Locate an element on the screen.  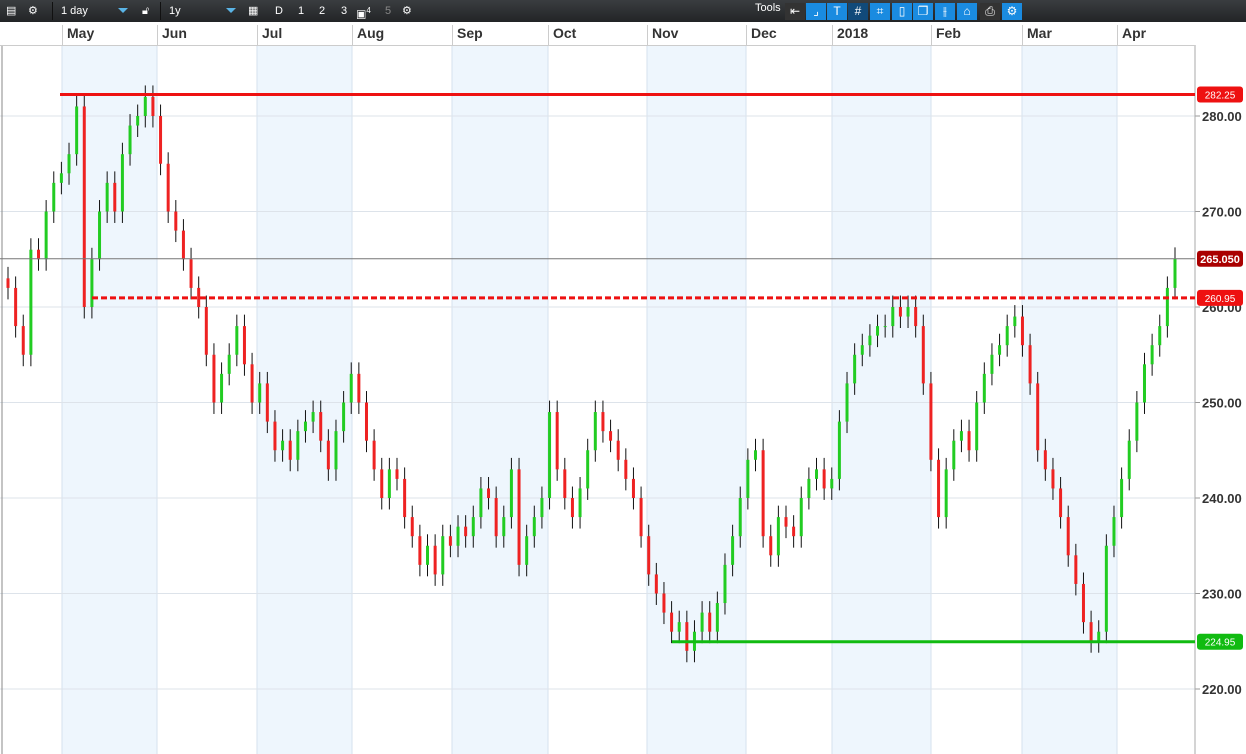
y-tick-label: 280.00 is located at coordinates (1222, 116).